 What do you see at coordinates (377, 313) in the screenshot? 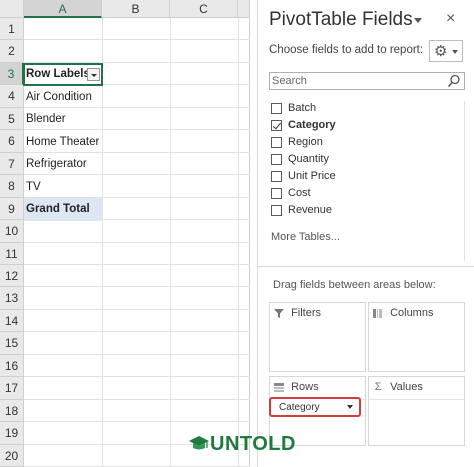
I see `columns-icon` at bounding box center [377, 313].